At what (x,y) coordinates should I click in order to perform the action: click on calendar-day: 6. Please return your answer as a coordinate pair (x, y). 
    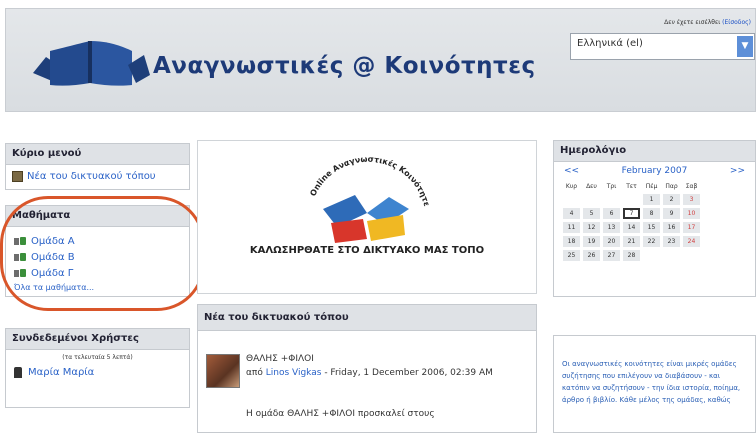
    Looking at the image, I should click on (611, 213).